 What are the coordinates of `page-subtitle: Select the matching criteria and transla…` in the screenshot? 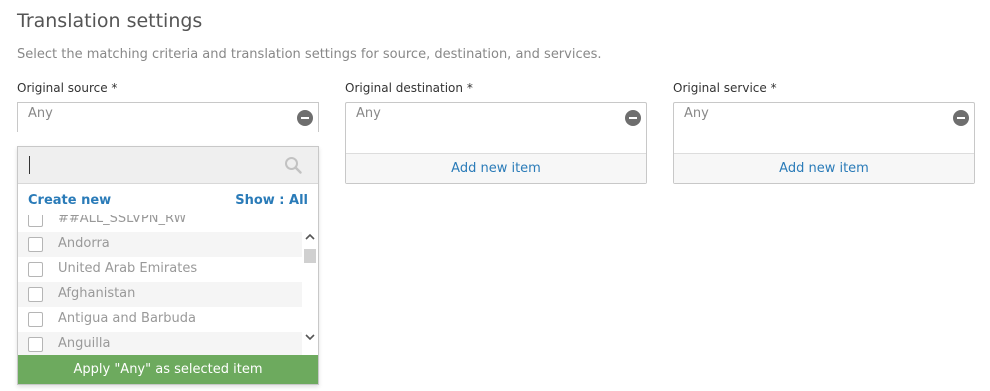 It's located at (309, 54).